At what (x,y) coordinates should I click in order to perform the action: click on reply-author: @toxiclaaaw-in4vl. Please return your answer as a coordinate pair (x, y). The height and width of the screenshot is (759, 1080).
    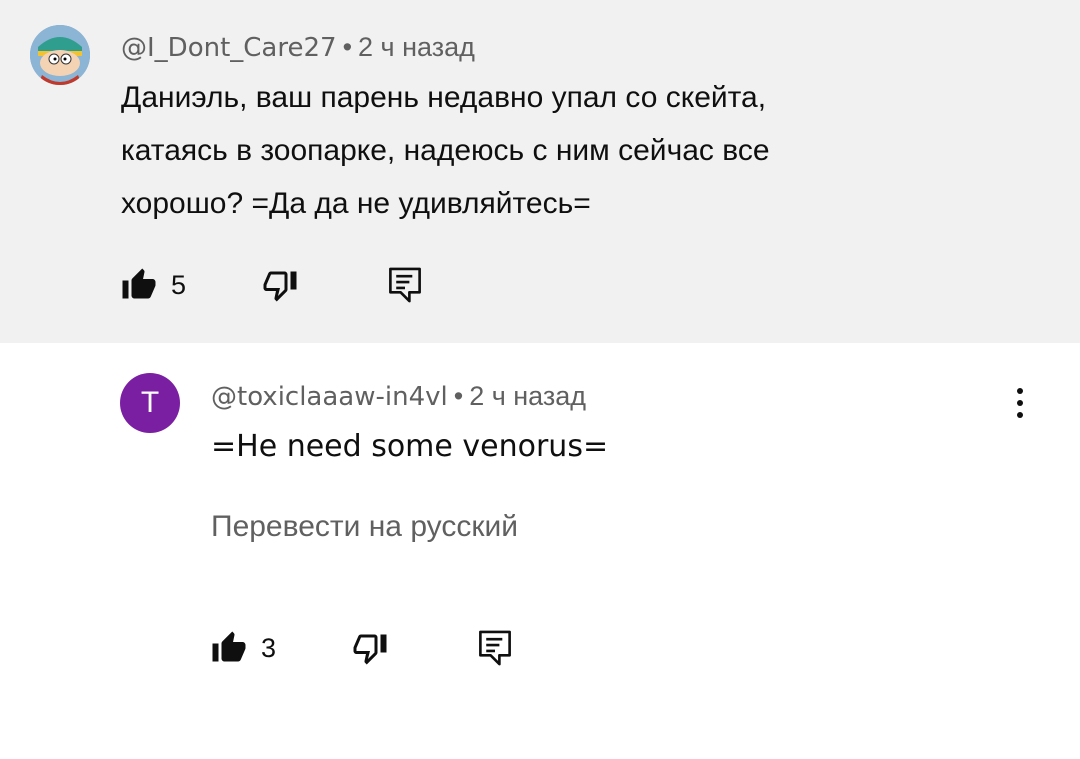
    Looking at the image, I should click on (329, 397).